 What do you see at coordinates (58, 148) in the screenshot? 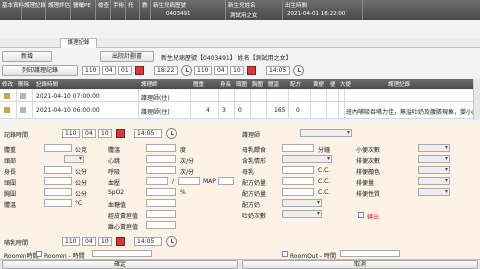
I see `weight-input` at bounding box center [58, 148].